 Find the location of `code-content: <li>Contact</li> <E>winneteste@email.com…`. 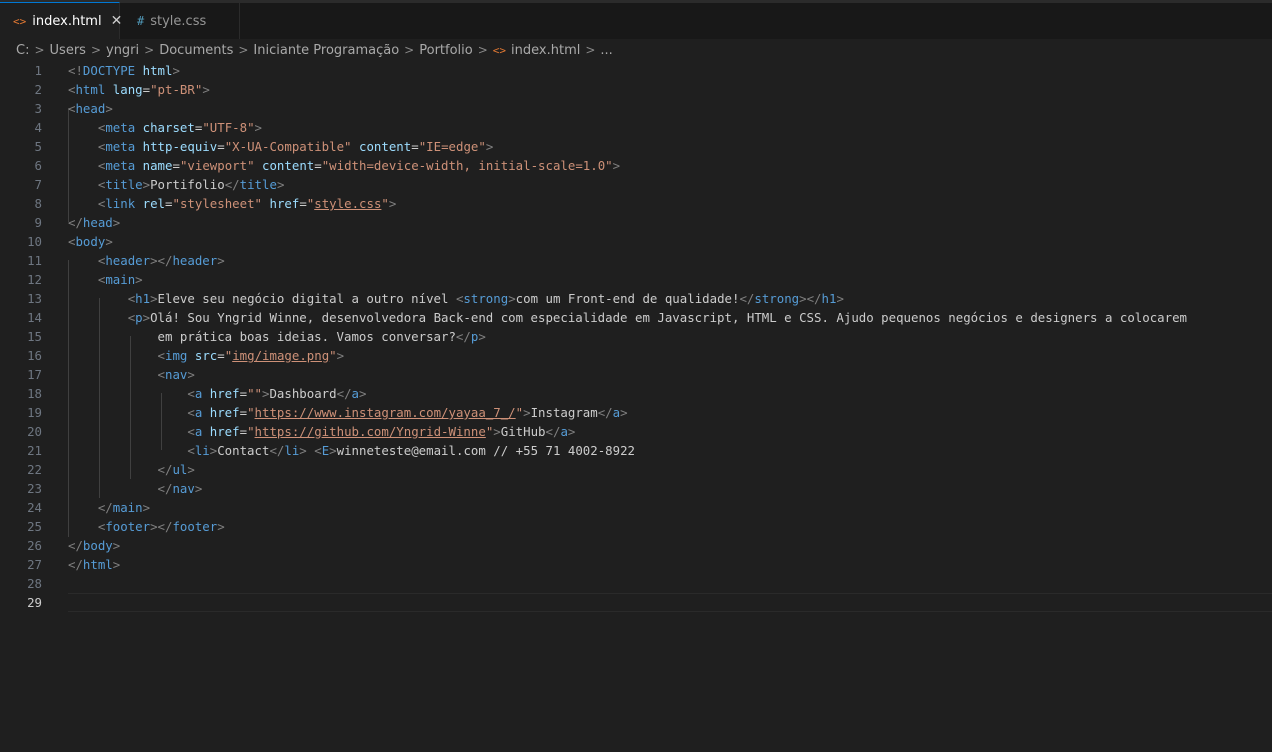

code-content: <li>Contact</li> <E>winneteste@email.com… is located at coordinates (351, 450).